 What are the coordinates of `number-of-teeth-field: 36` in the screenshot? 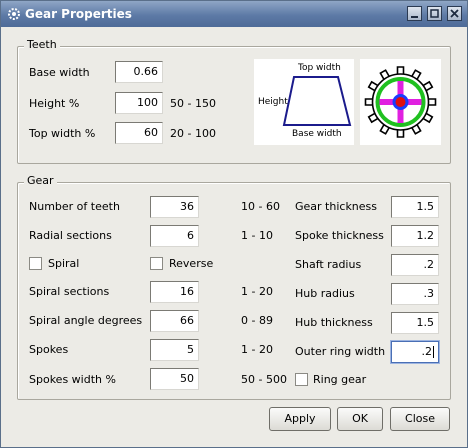 It's located at (174, 207).